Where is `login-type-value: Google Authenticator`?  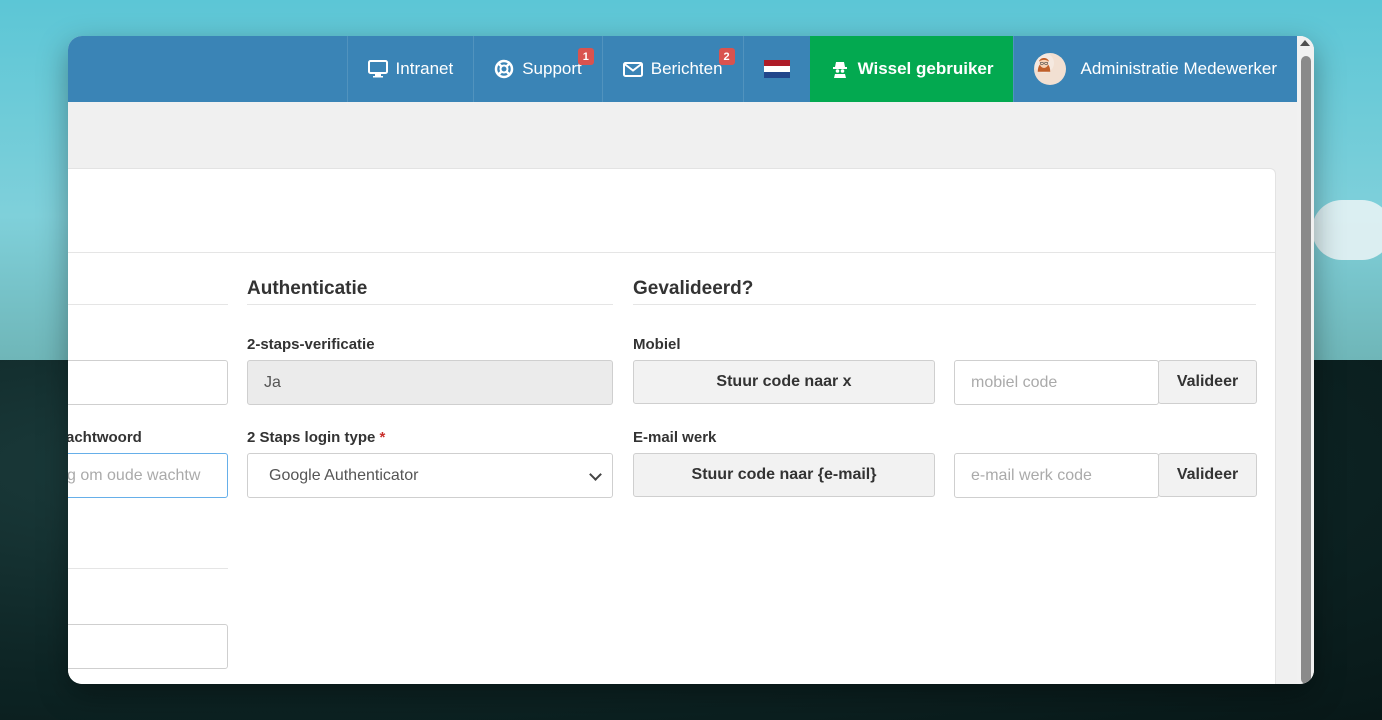 login-type-value: Google Authenticator is located at coordinates (344, 475).